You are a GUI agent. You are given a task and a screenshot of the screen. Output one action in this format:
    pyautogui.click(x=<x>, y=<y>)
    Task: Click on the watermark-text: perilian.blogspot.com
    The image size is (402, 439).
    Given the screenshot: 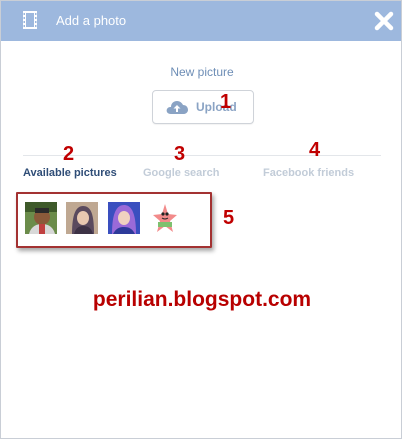 What is the action you would take?
    pyautogui.click(x=202, y=299)
    